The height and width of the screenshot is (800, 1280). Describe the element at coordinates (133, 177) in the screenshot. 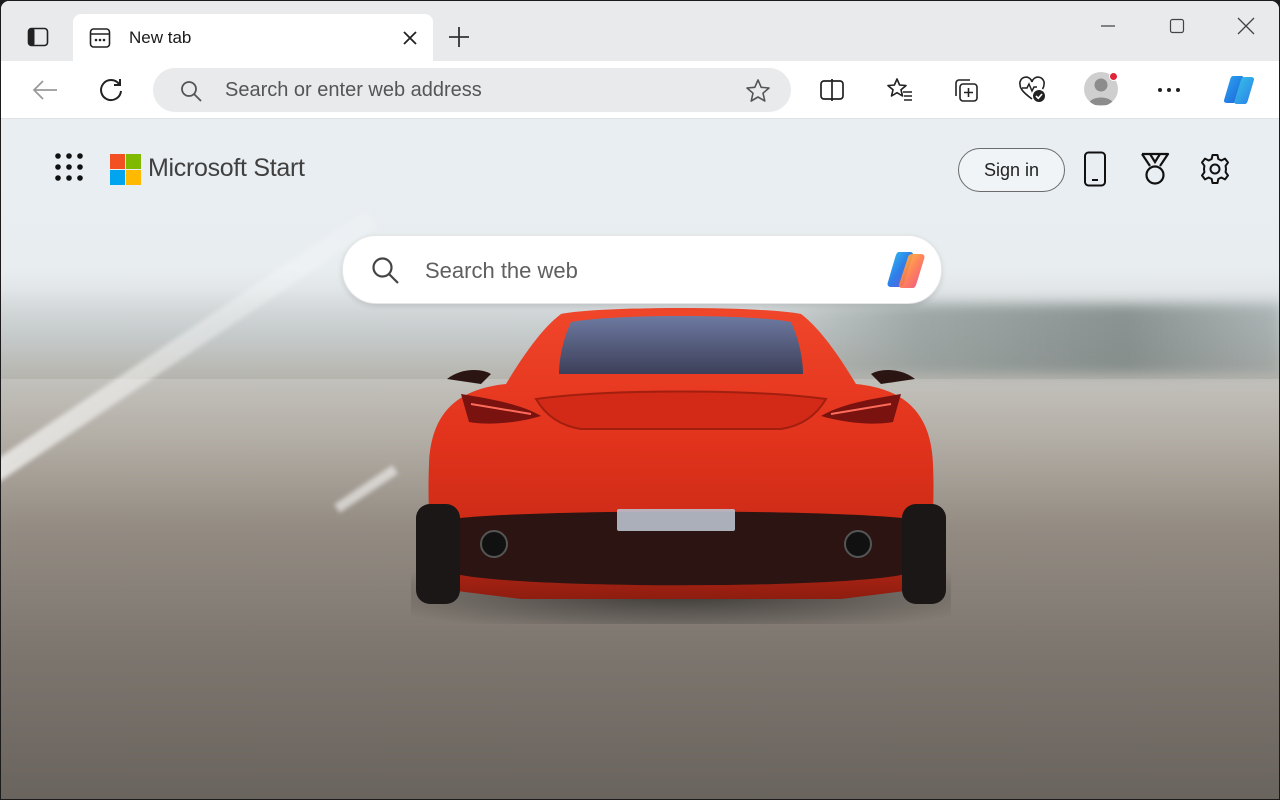

I see `logo-square-yellow` at that location.